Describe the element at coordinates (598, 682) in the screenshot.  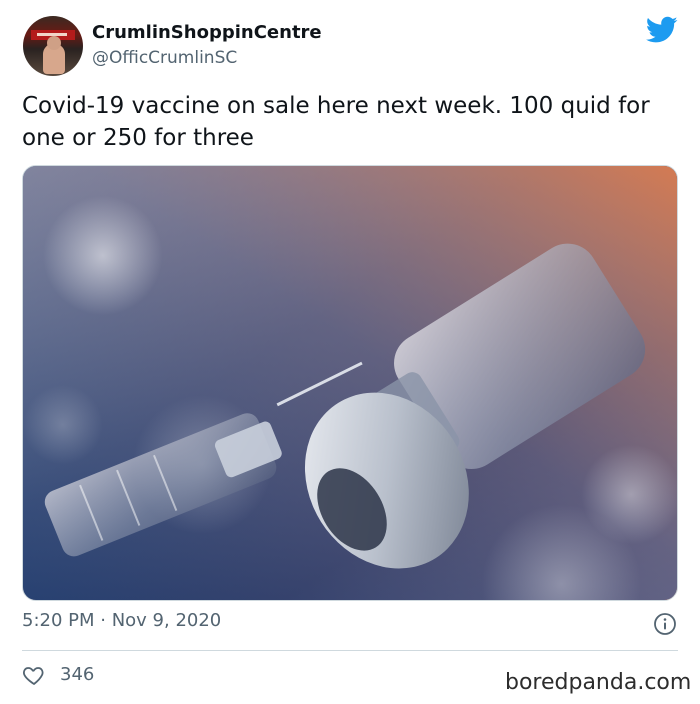
I see `watermark: boredpanda.com` at that location.